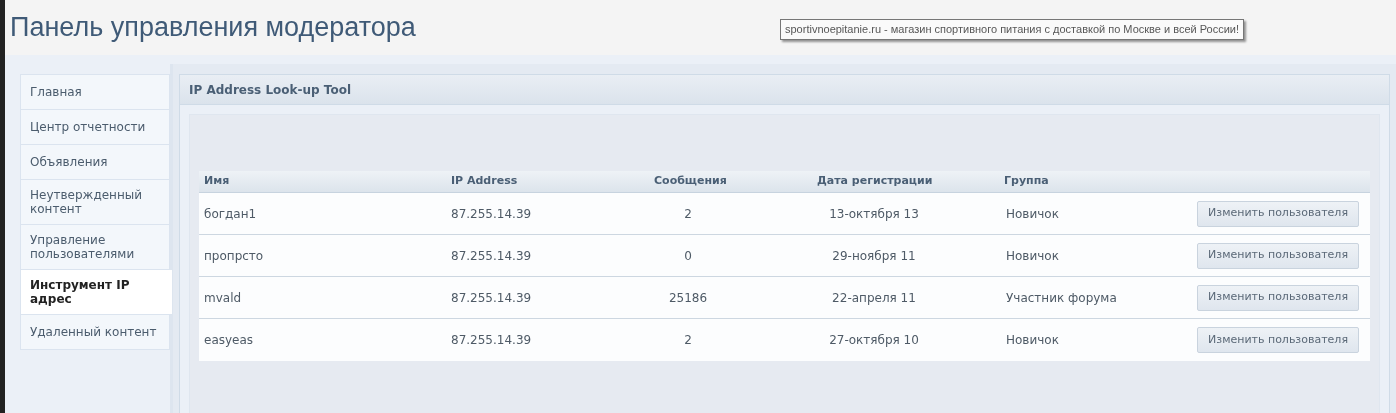 The height and width of the screenshot is (413, 1396). What do you see at coordinates (784, 90) in the screenshot?
I see `panel-header: IP Address Look-up Tool` at bounding box center [784, 90].